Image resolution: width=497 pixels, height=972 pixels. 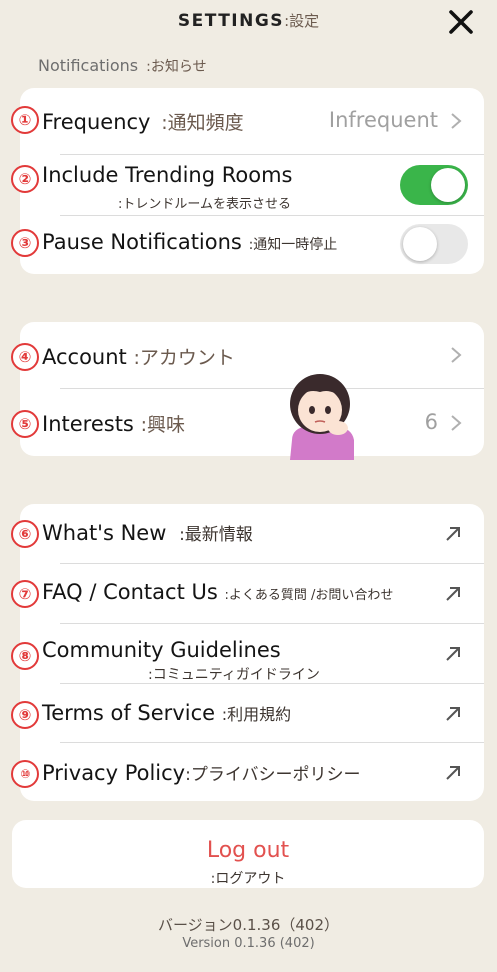 What do you see at coordinates (248, 879) in the screenshot?
I see `logout-label-jp: :ログアウト` at bounding box center [248, 879].